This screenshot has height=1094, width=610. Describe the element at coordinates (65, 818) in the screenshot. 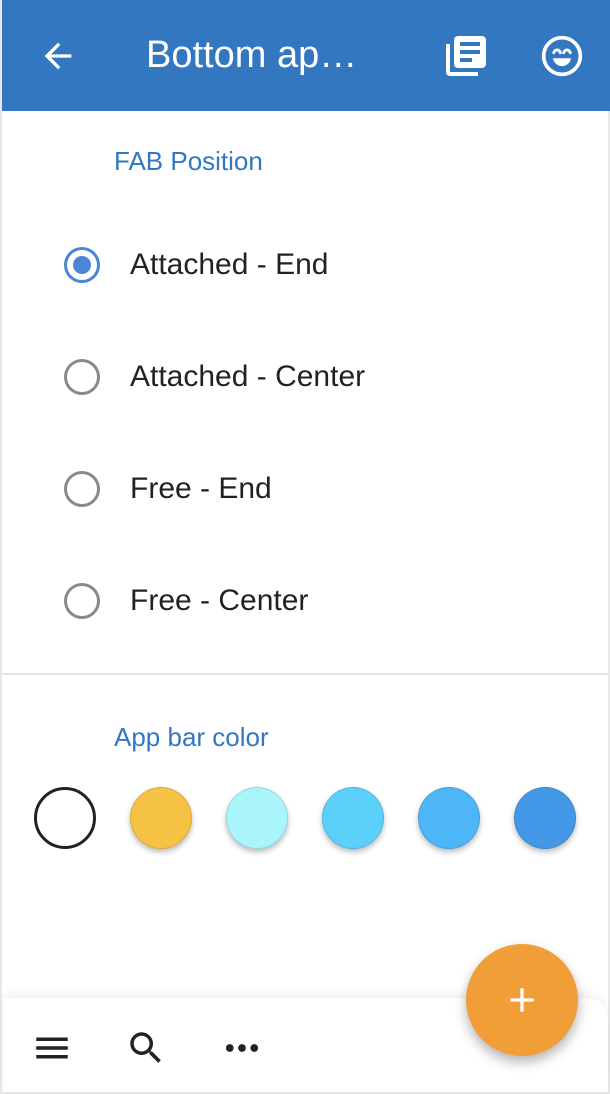

I see `color-swatch-white` at that location.